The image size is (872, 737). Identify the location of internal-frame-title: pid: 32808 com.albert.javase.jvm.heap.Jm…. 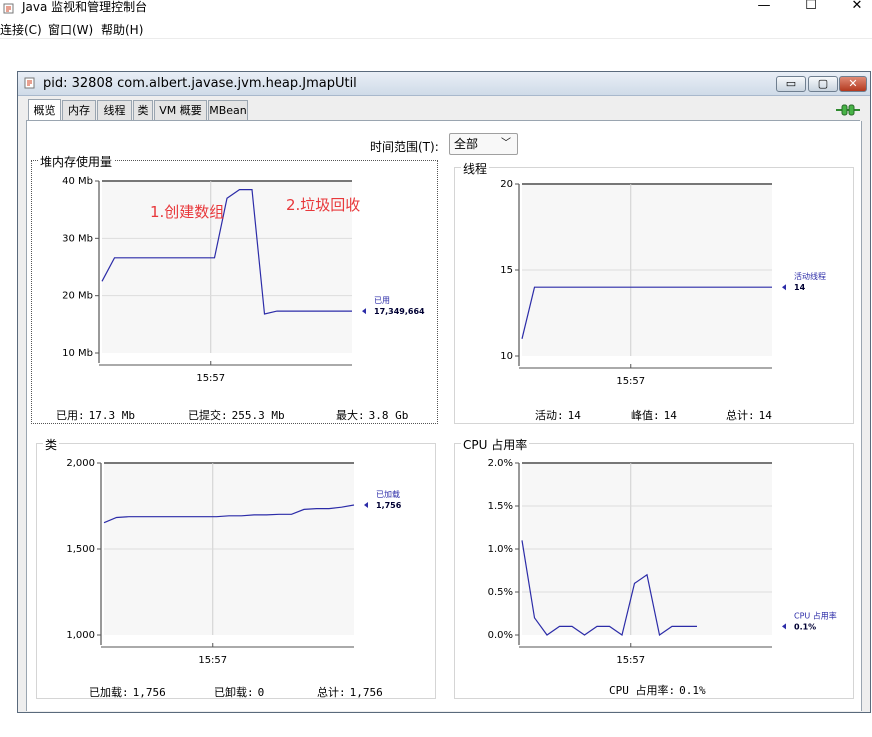
(200, 83).